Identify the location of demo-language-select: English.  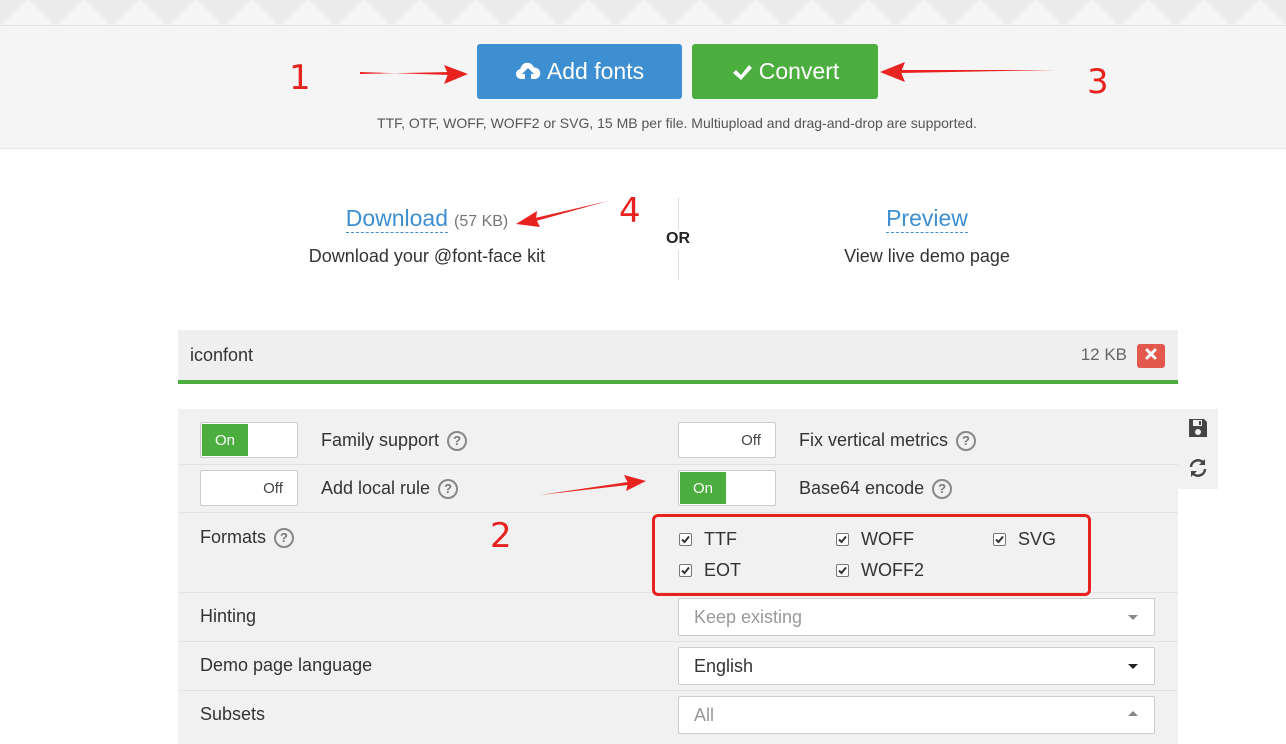
(916, 666).